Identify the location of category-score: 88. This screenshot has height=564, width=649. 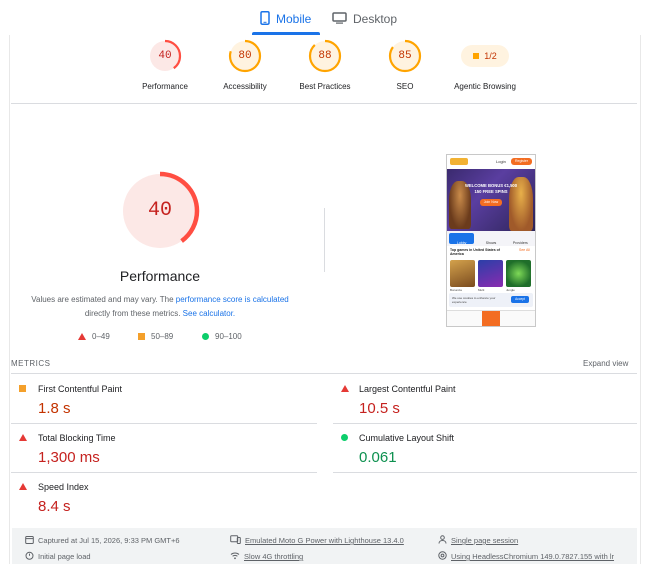
(325, 56).